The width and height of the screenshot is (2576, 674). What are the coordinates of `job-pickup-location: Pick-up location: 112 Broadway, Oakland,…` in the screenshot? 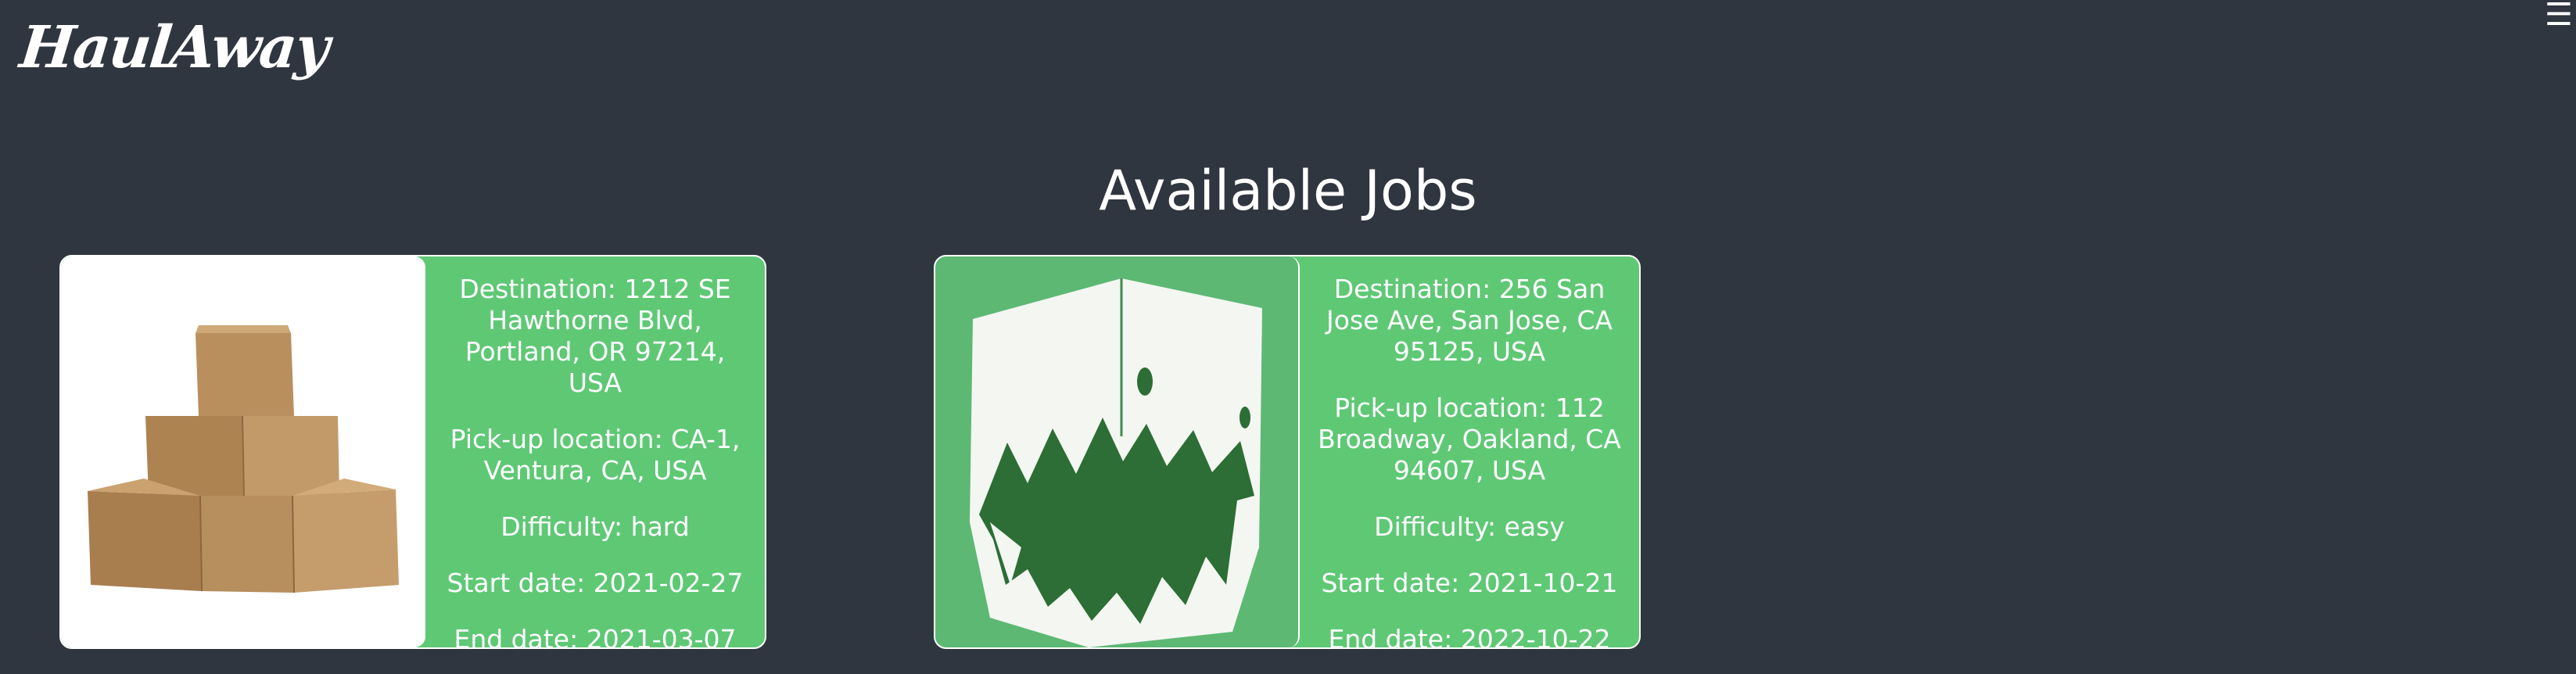 It's located at (1469, 440).